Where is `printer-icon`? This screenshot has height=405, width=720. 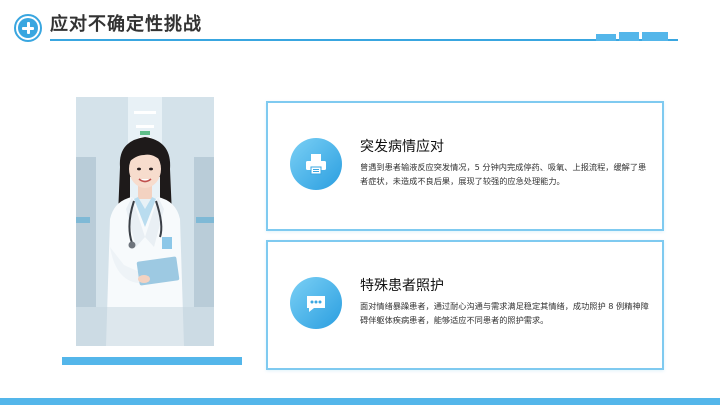 printer-icon is located at coordinates (316, 164).